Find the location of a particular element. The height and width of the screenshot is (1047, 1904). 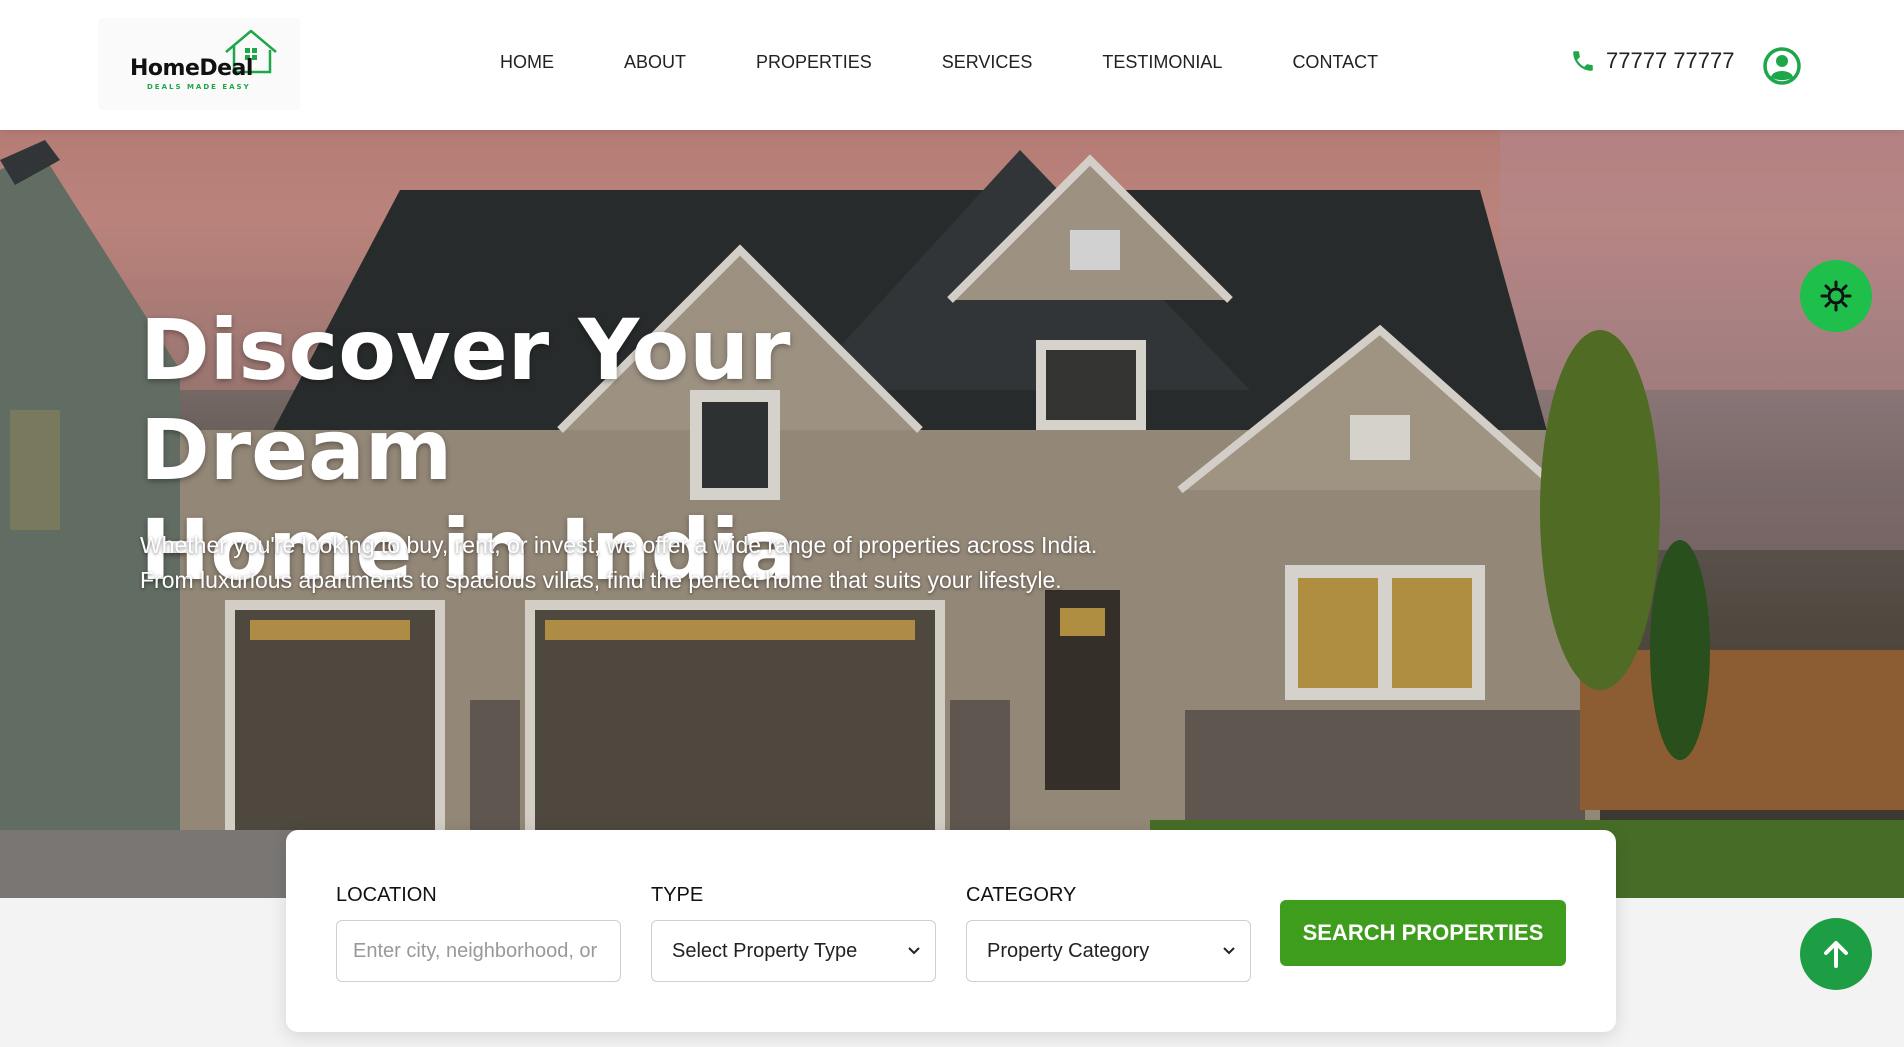

search-properties-button: SEARCH PROPERTIES is located at coordinates (1423, 933).